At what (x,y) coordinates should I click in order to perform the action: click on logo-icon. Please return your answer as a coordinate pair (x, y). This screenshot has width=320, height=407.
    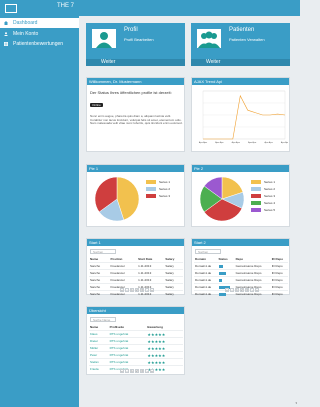
    Looking at the image, I should click on (11, 8).